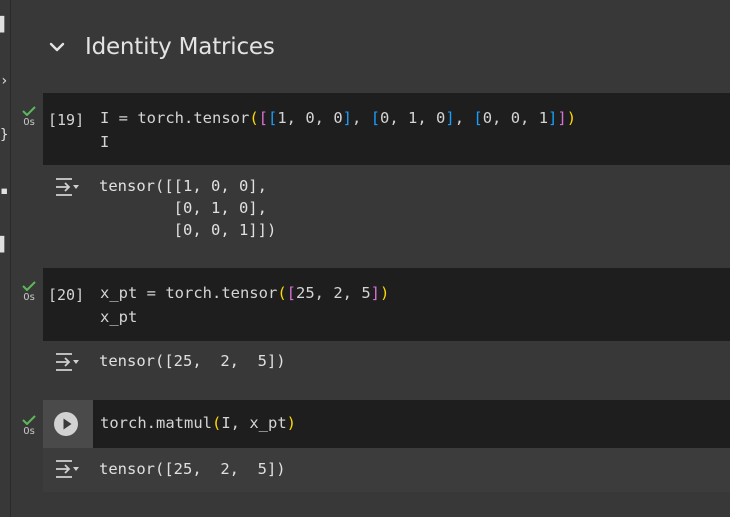  What do you see at coordinates (386, 47) in the screenshot?
I see `section-header: Identity Matrices` at bounding box center [386, 47].